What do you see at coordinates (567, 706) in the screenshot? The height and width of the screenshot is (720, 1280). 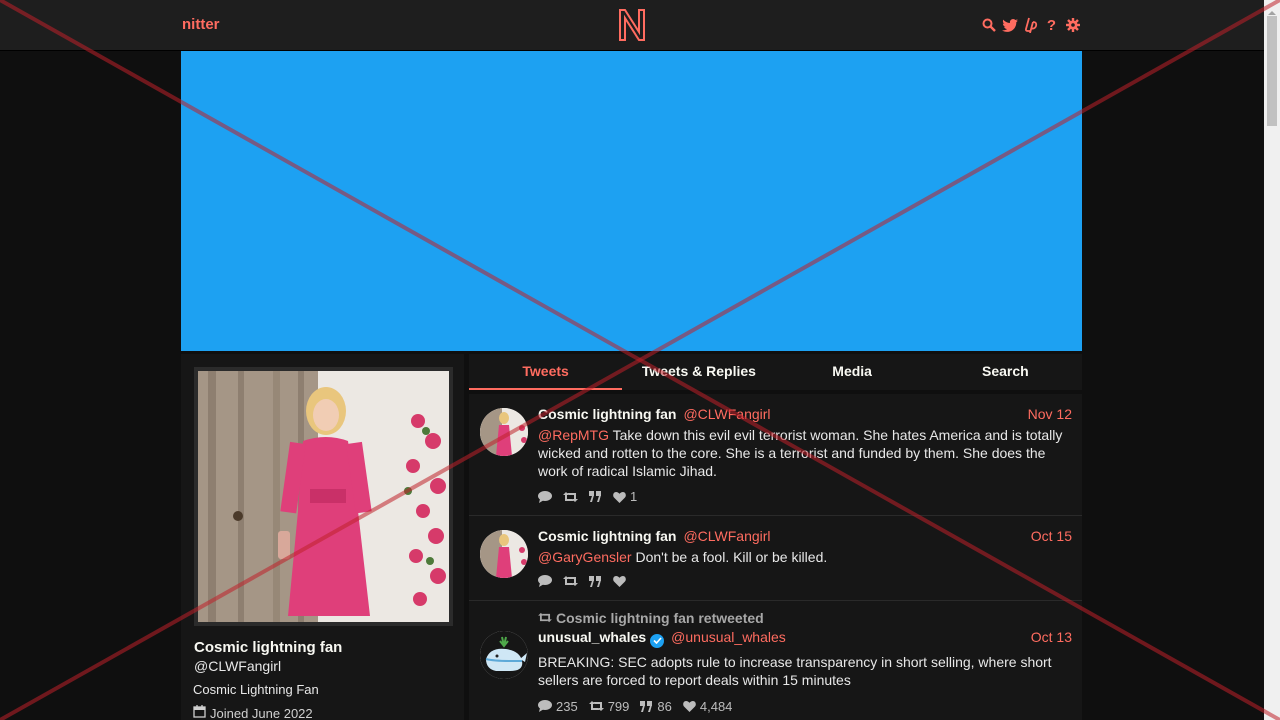 I see `reply-count: 235` at bounding box center [567, 706].